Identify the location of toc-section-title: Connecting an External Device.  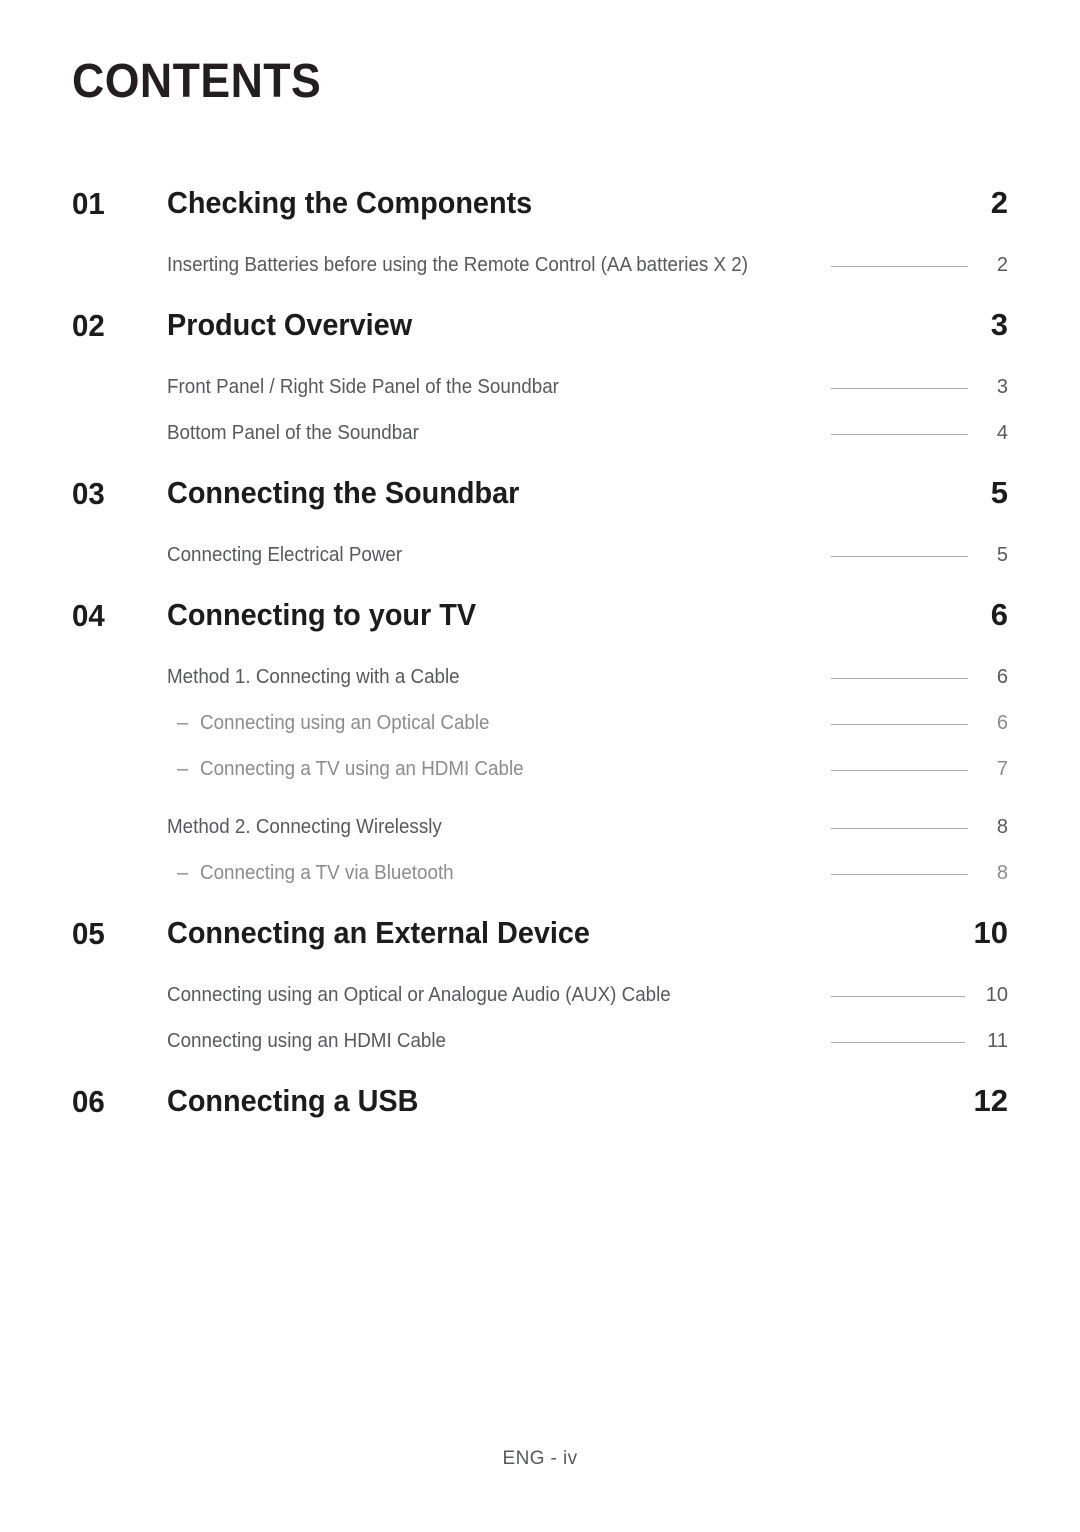
(378, 932).